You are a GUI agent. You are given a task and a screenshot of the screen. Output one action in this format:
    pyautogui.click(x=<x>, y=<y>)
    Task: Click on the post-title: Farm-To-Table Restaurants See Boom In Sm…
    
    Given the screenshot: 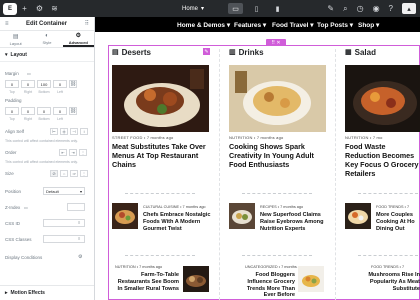 What is the action you would take?
    pyautogui.click(x=147, y=282)
    